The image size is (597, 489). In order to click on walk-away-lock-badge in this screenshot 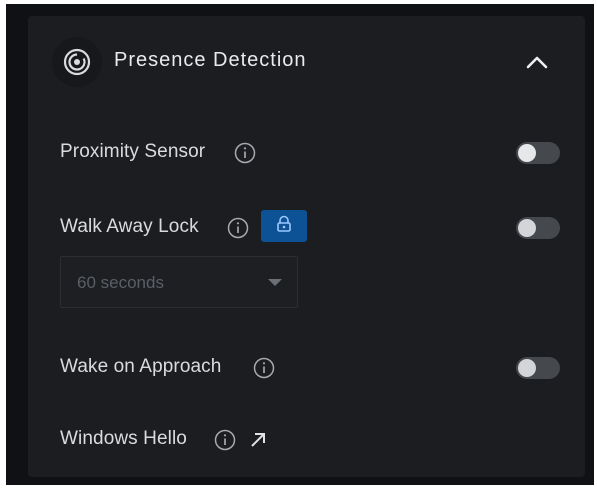, I will do `click(284, 226)`.